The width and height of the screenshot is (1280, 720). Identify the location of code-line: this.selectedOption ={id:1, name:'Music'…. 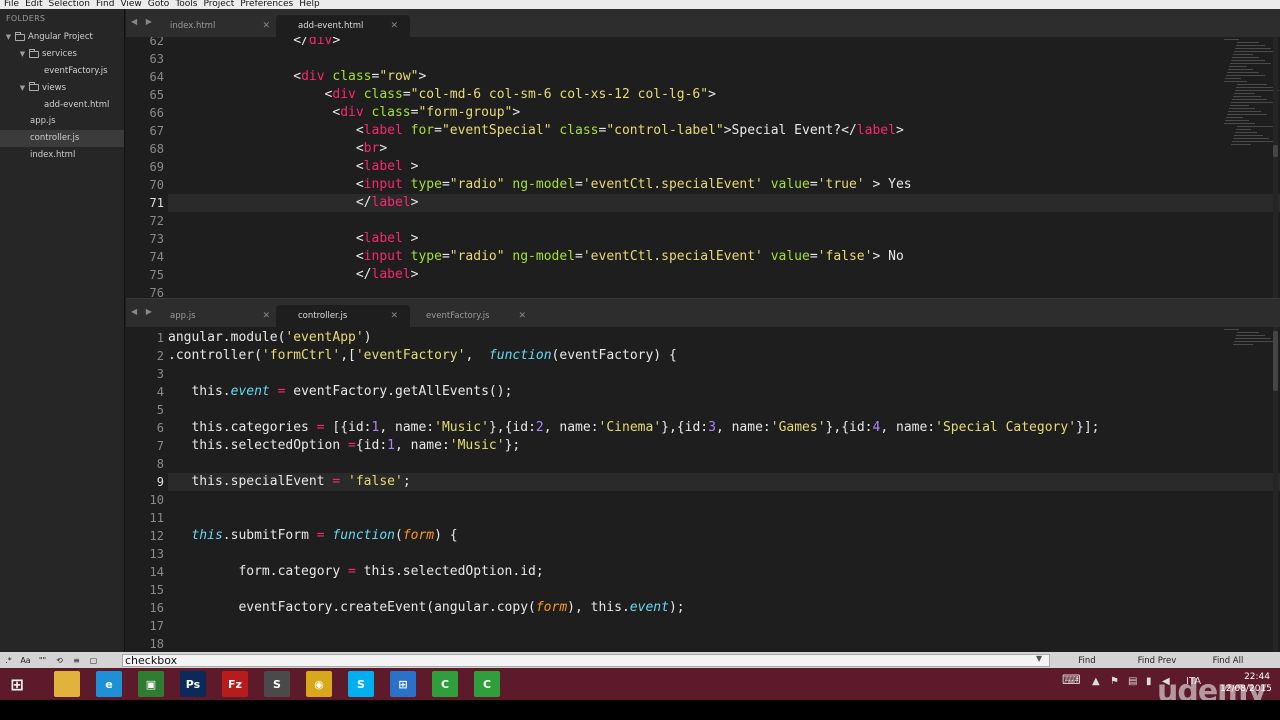
(344, 446).